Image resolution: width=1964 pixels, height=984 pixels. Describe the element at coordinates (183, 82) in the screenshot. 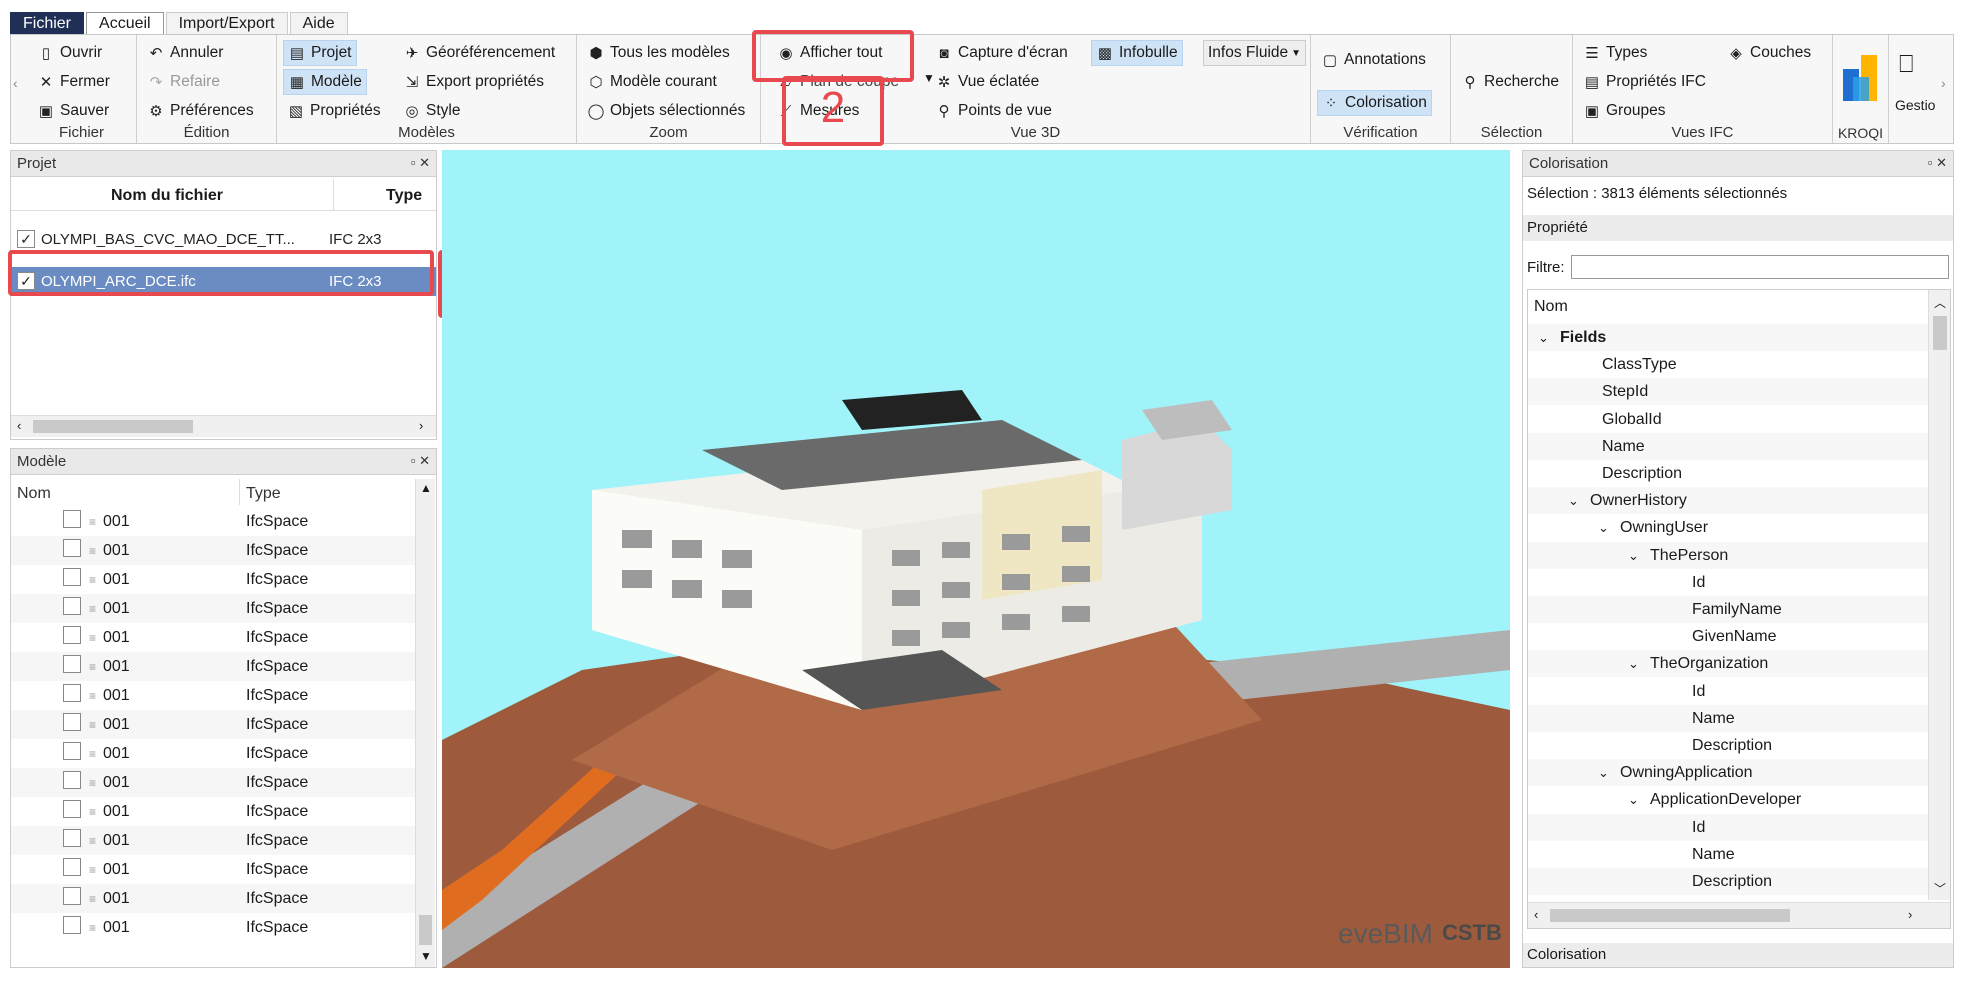

I see `redo-button: ↷ Refaire` at that location.